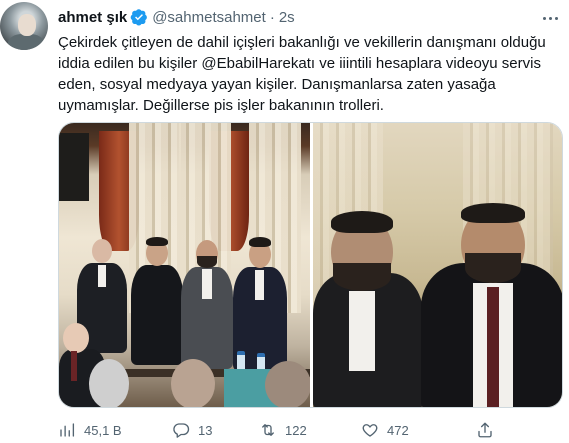 This screenshot has height=443, width=569. I want to click on share-button, so click(485, 430).